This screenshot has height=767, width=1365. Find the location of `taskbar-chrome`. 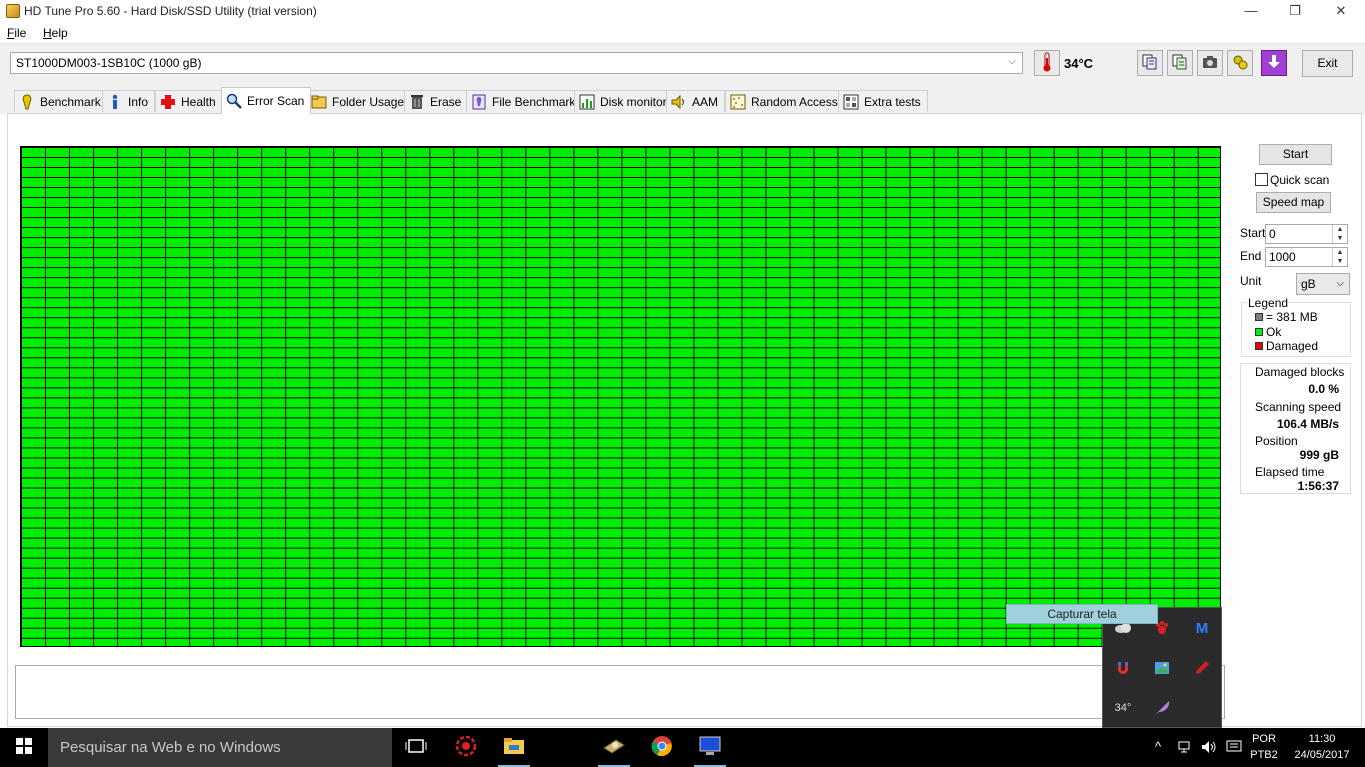

taskbar-chrome is located at coordinates (662, 747).